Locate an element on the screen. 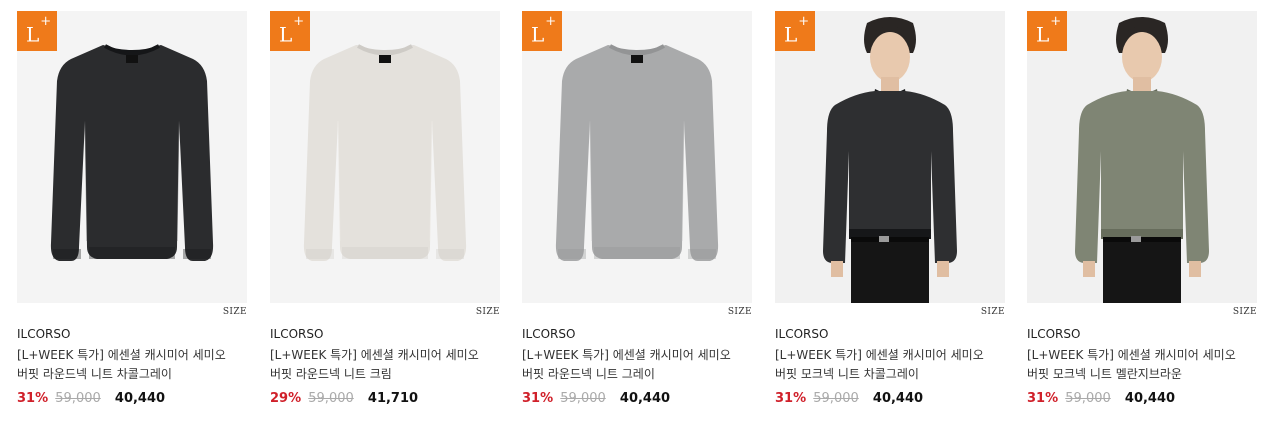 Image resolution: width=1261 pixels, height=440 pixels. price-row: 29% 59,000 41,710 is located at coordinates (344, 398).